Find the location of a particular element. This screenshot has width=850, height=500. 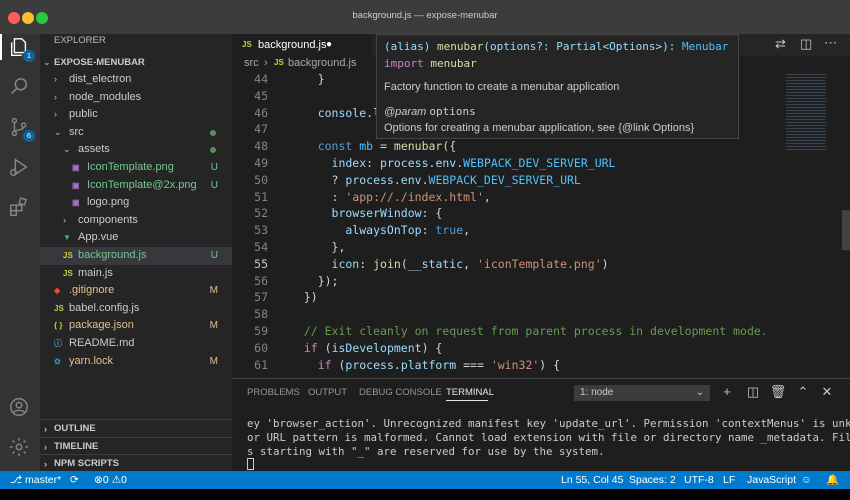

tree-item: ⌄ src is located at coordinates (136, 133).